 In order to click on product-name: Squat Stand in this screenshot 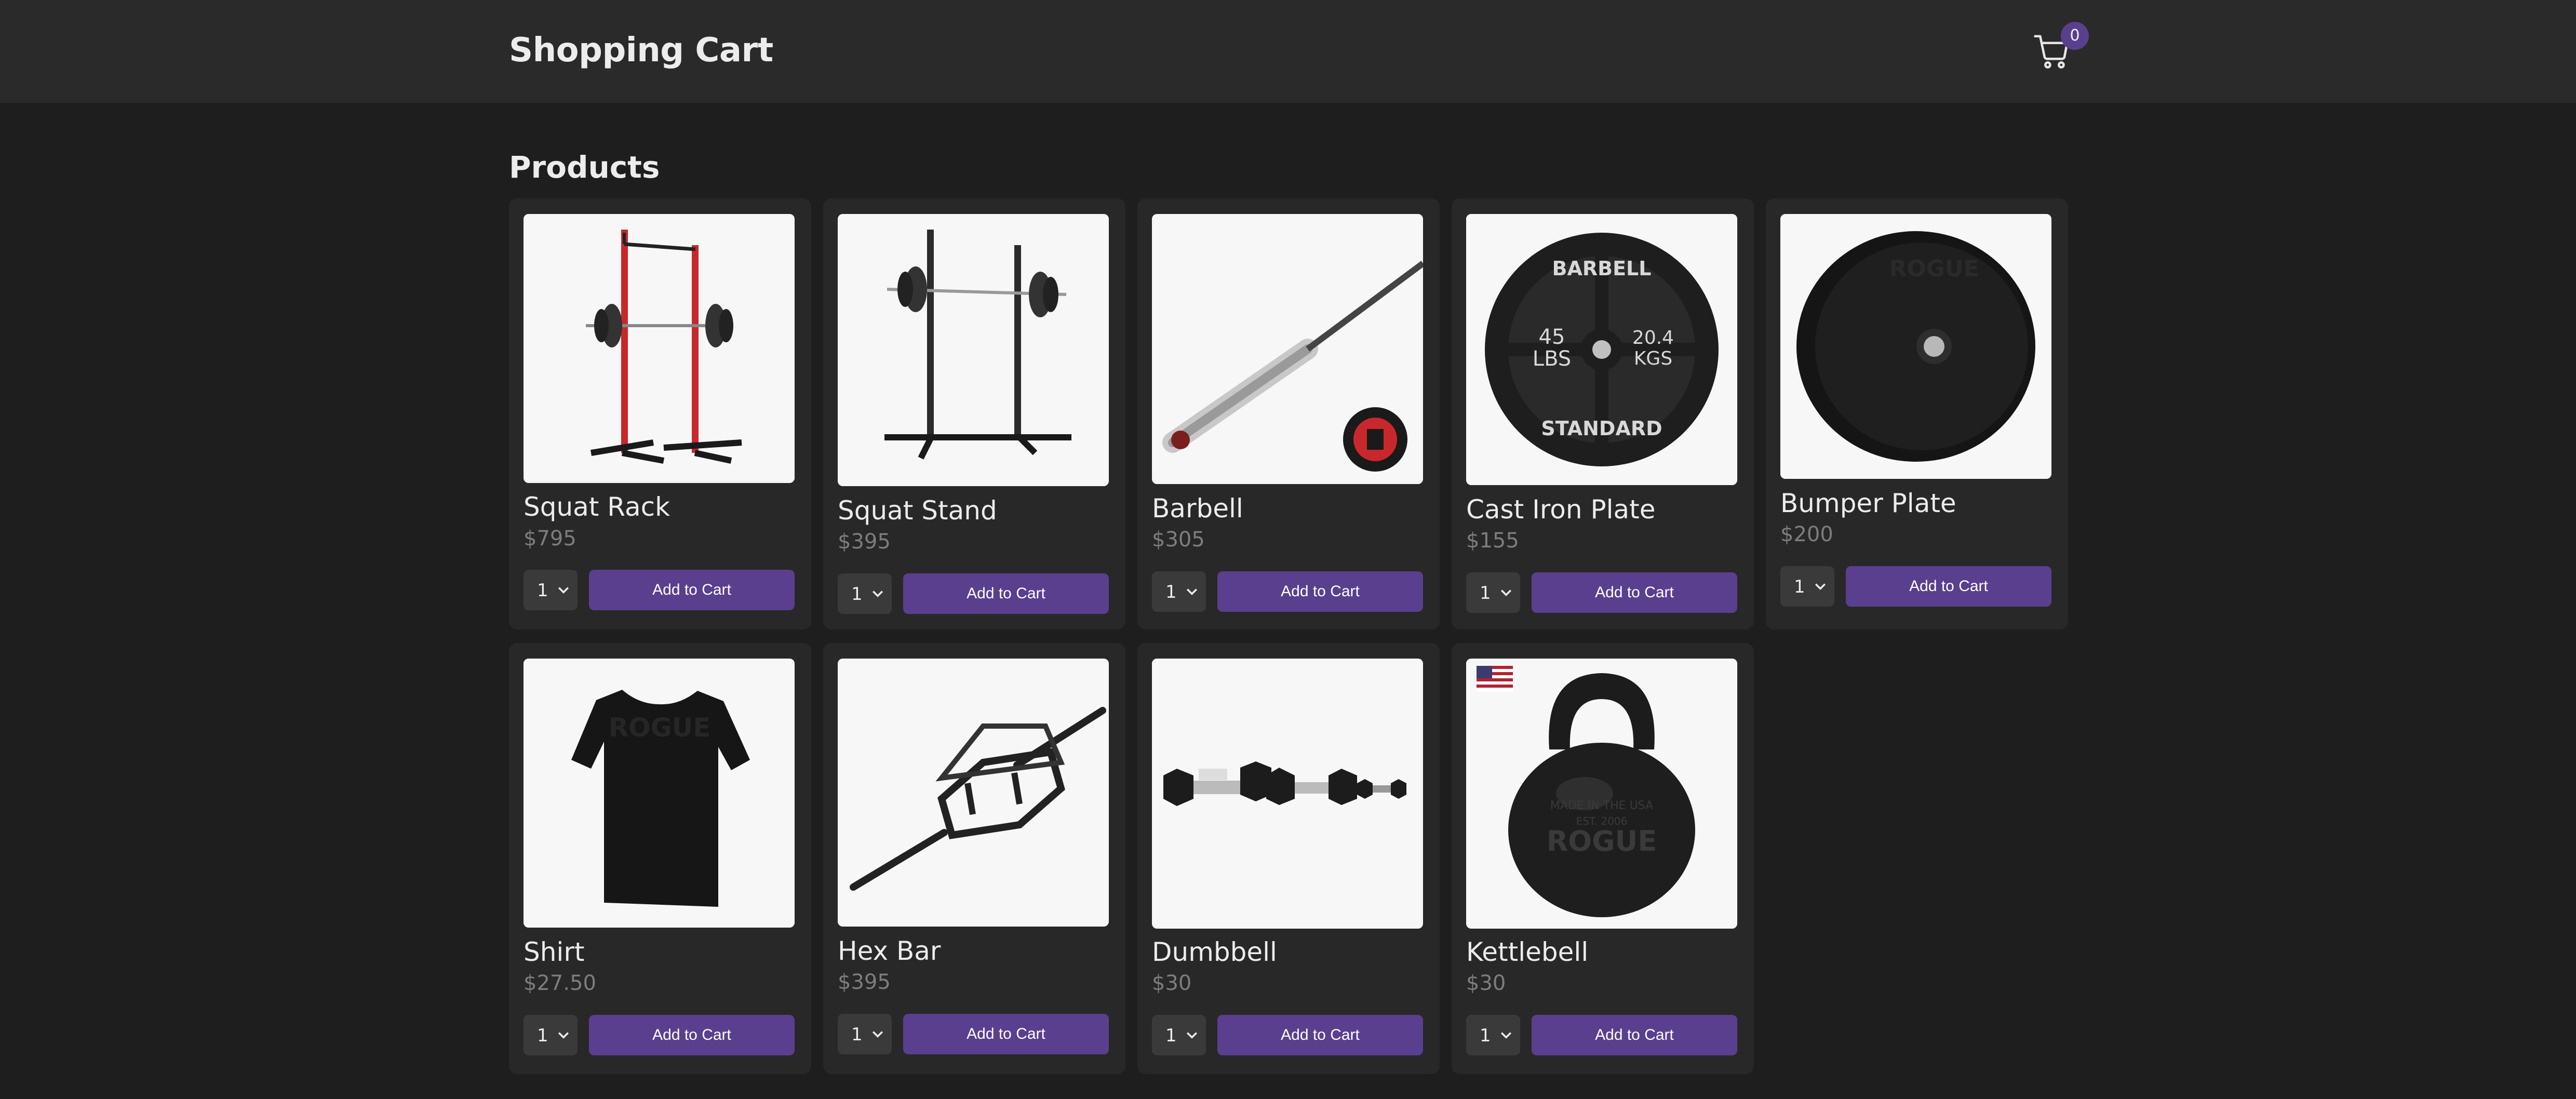, I will do `click(918, 510)`.